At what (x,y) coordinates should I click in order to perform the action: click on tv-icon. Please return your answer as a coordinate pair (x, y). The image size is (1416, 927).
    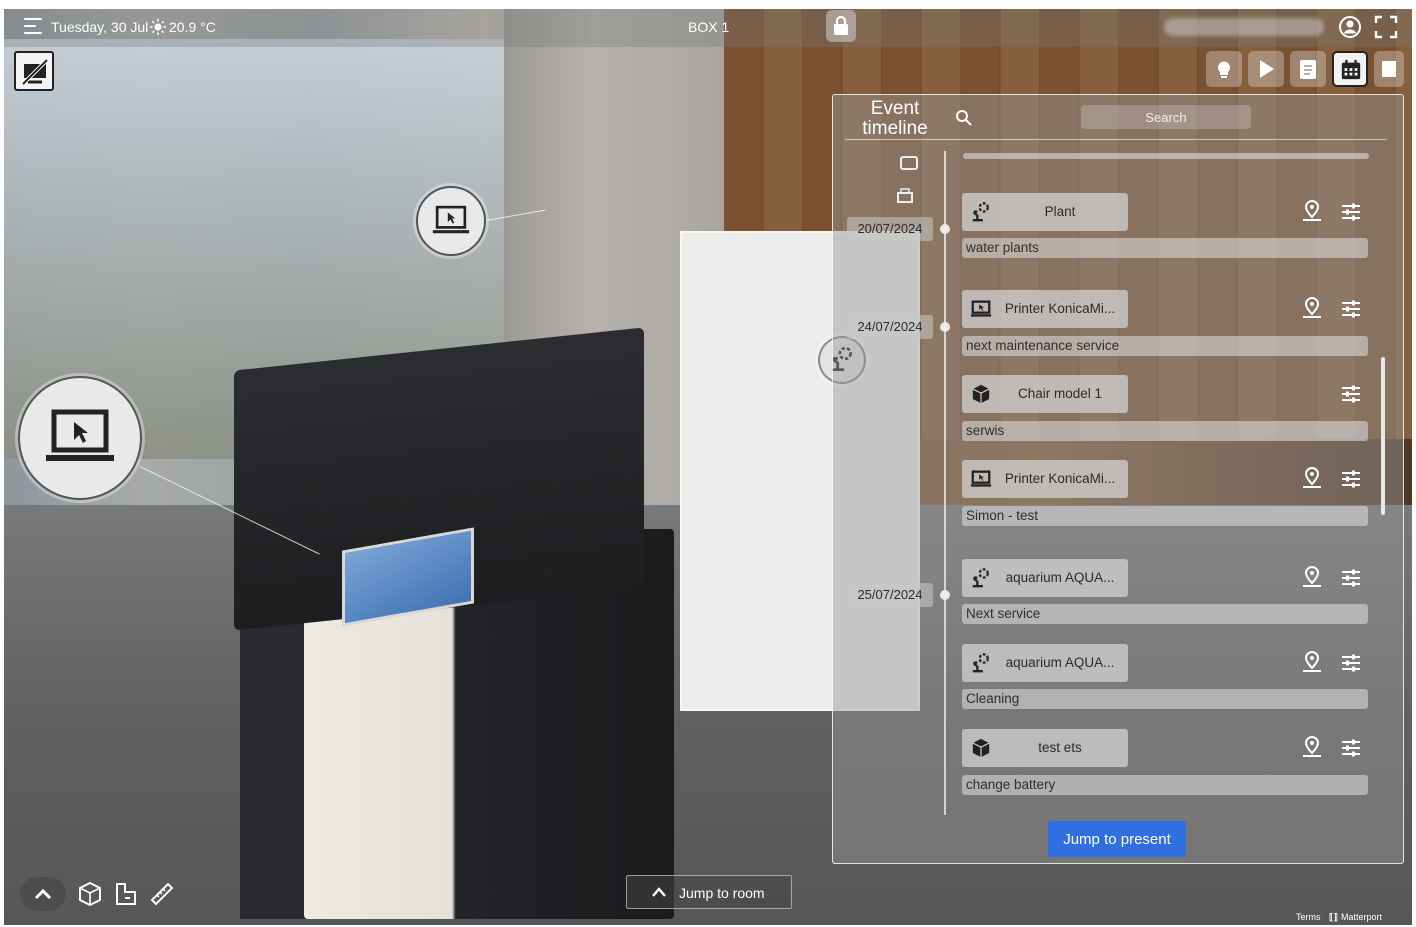
    Looking at the image, I should click on (909, 163).